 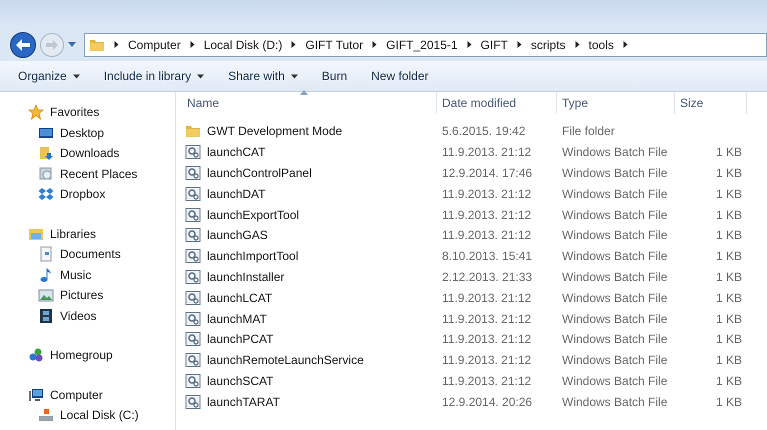 I want to click on breadcrumb-item: GIFT Tutor, so click(x=334, y=45).